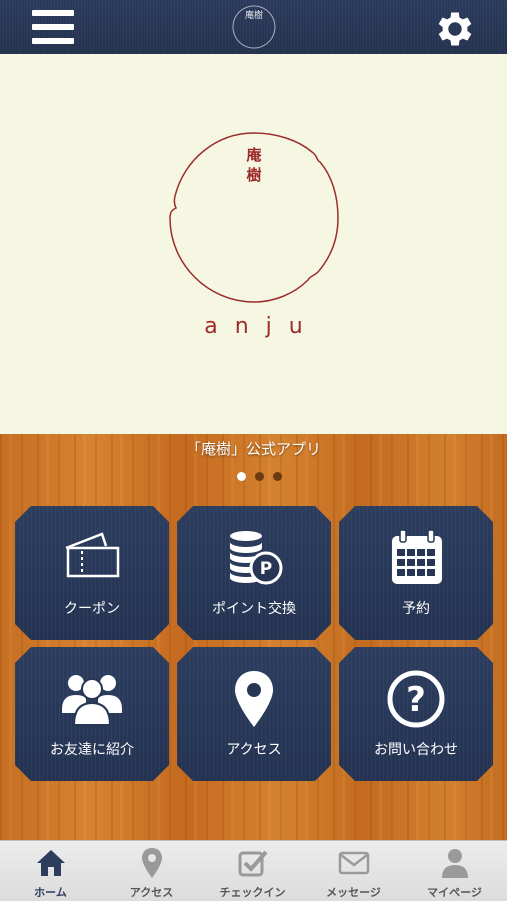 This screenshot has width=507, height=901. I want to click on tab-access-label: アクセス, so click(151, 892).